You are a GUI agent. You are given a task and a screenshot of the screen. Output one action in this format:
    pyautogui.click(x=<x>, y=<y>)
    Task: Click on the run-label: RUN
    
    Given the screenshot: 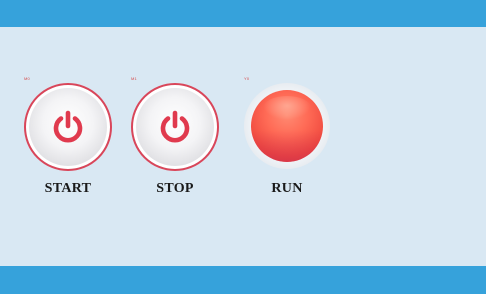 What is the action you would take?
    pyautogui.click(x=287, y=188)
    